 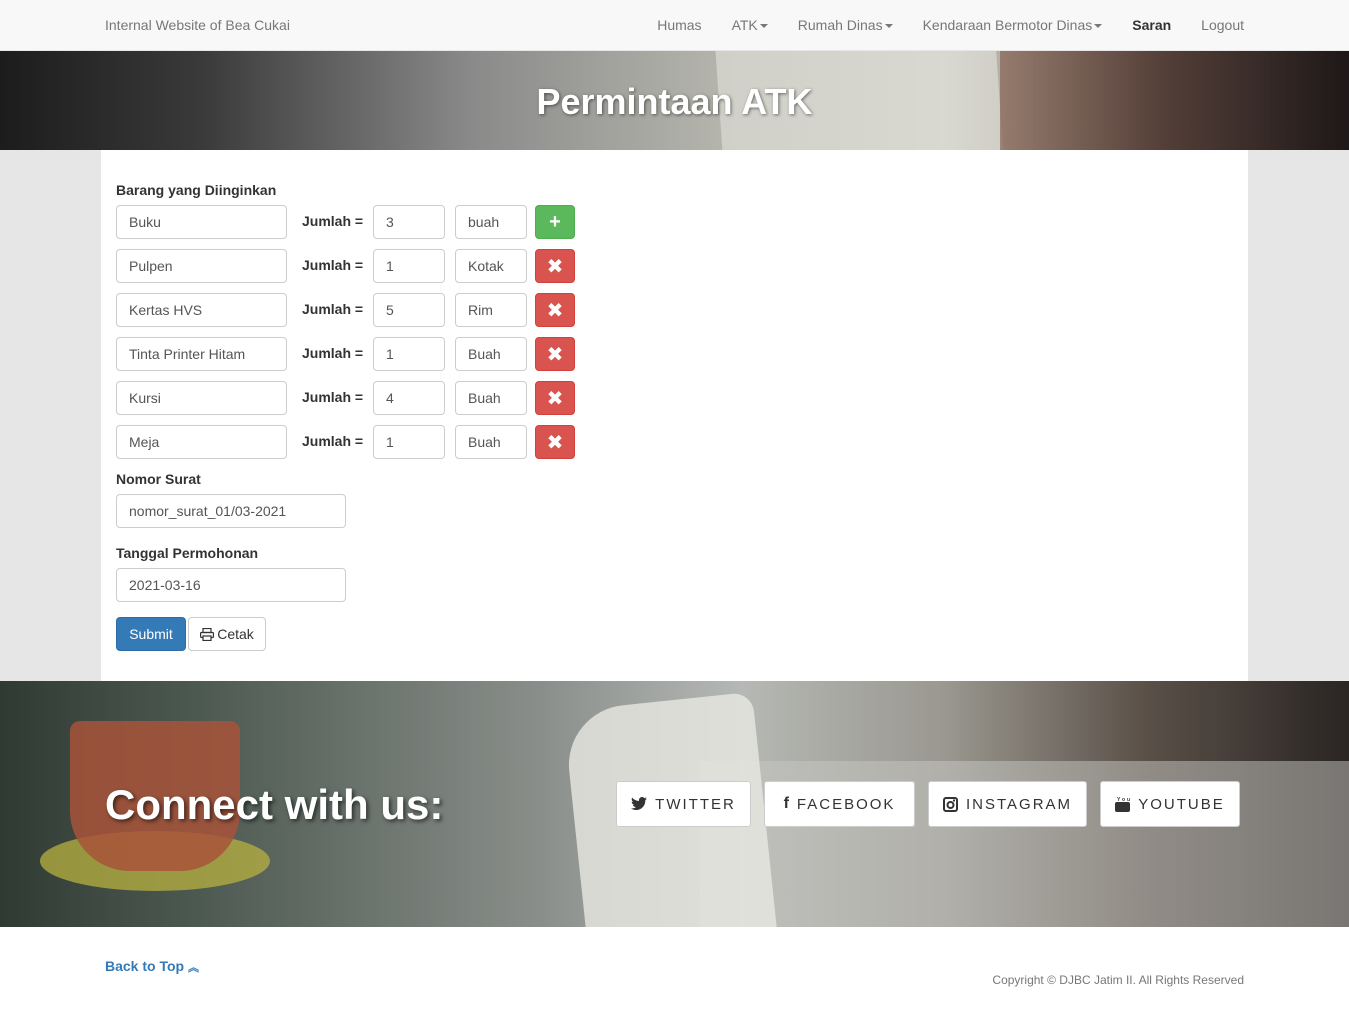 I want to click on back-to-top-label: Back to Top, so click(x=145, y=966).